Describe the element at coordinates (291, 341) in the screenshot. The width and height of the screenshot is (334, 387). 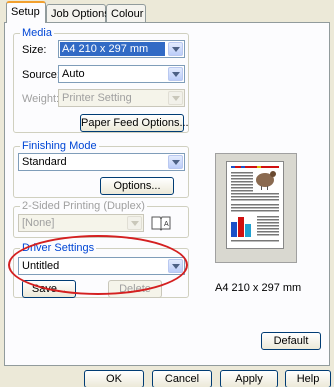
I see `default-button: Default` at that location.